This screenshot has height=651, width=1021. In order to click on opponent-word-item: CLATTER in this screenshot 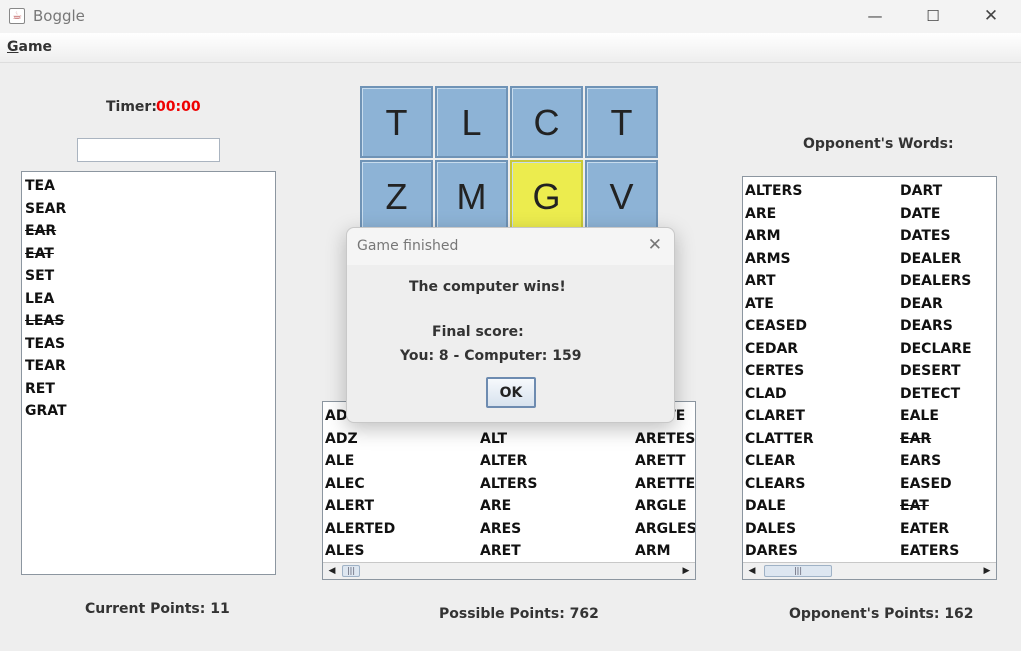, I will do `click(779, 438)`.